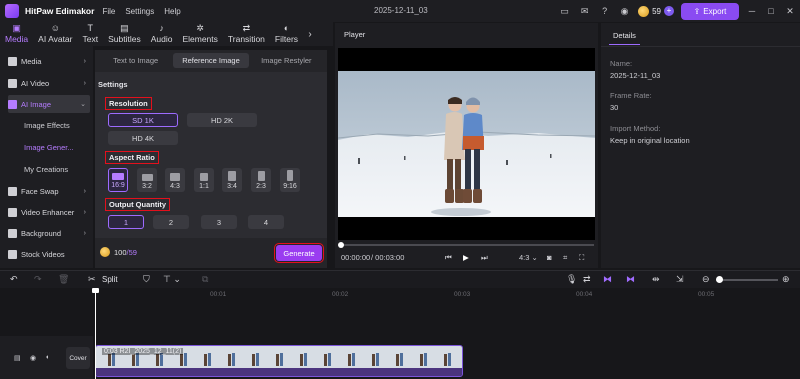 This screenshot has height=379, width=800. Describe the element at coordinates (299, 253) in the screenshot. I see `generate-button: Generate` at that location.